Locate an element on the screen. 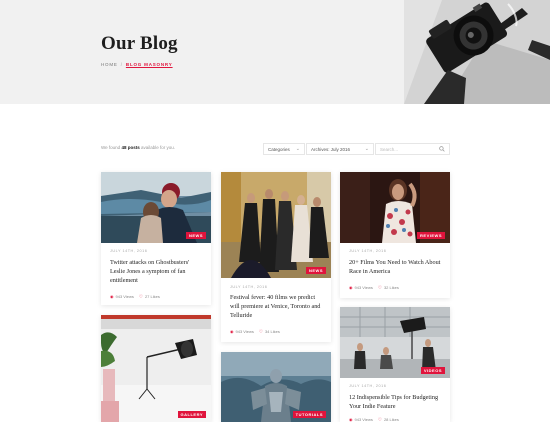 The height and width of the screenshot is (422, 550). post-image: Videos is located at coordinates (395, 342).